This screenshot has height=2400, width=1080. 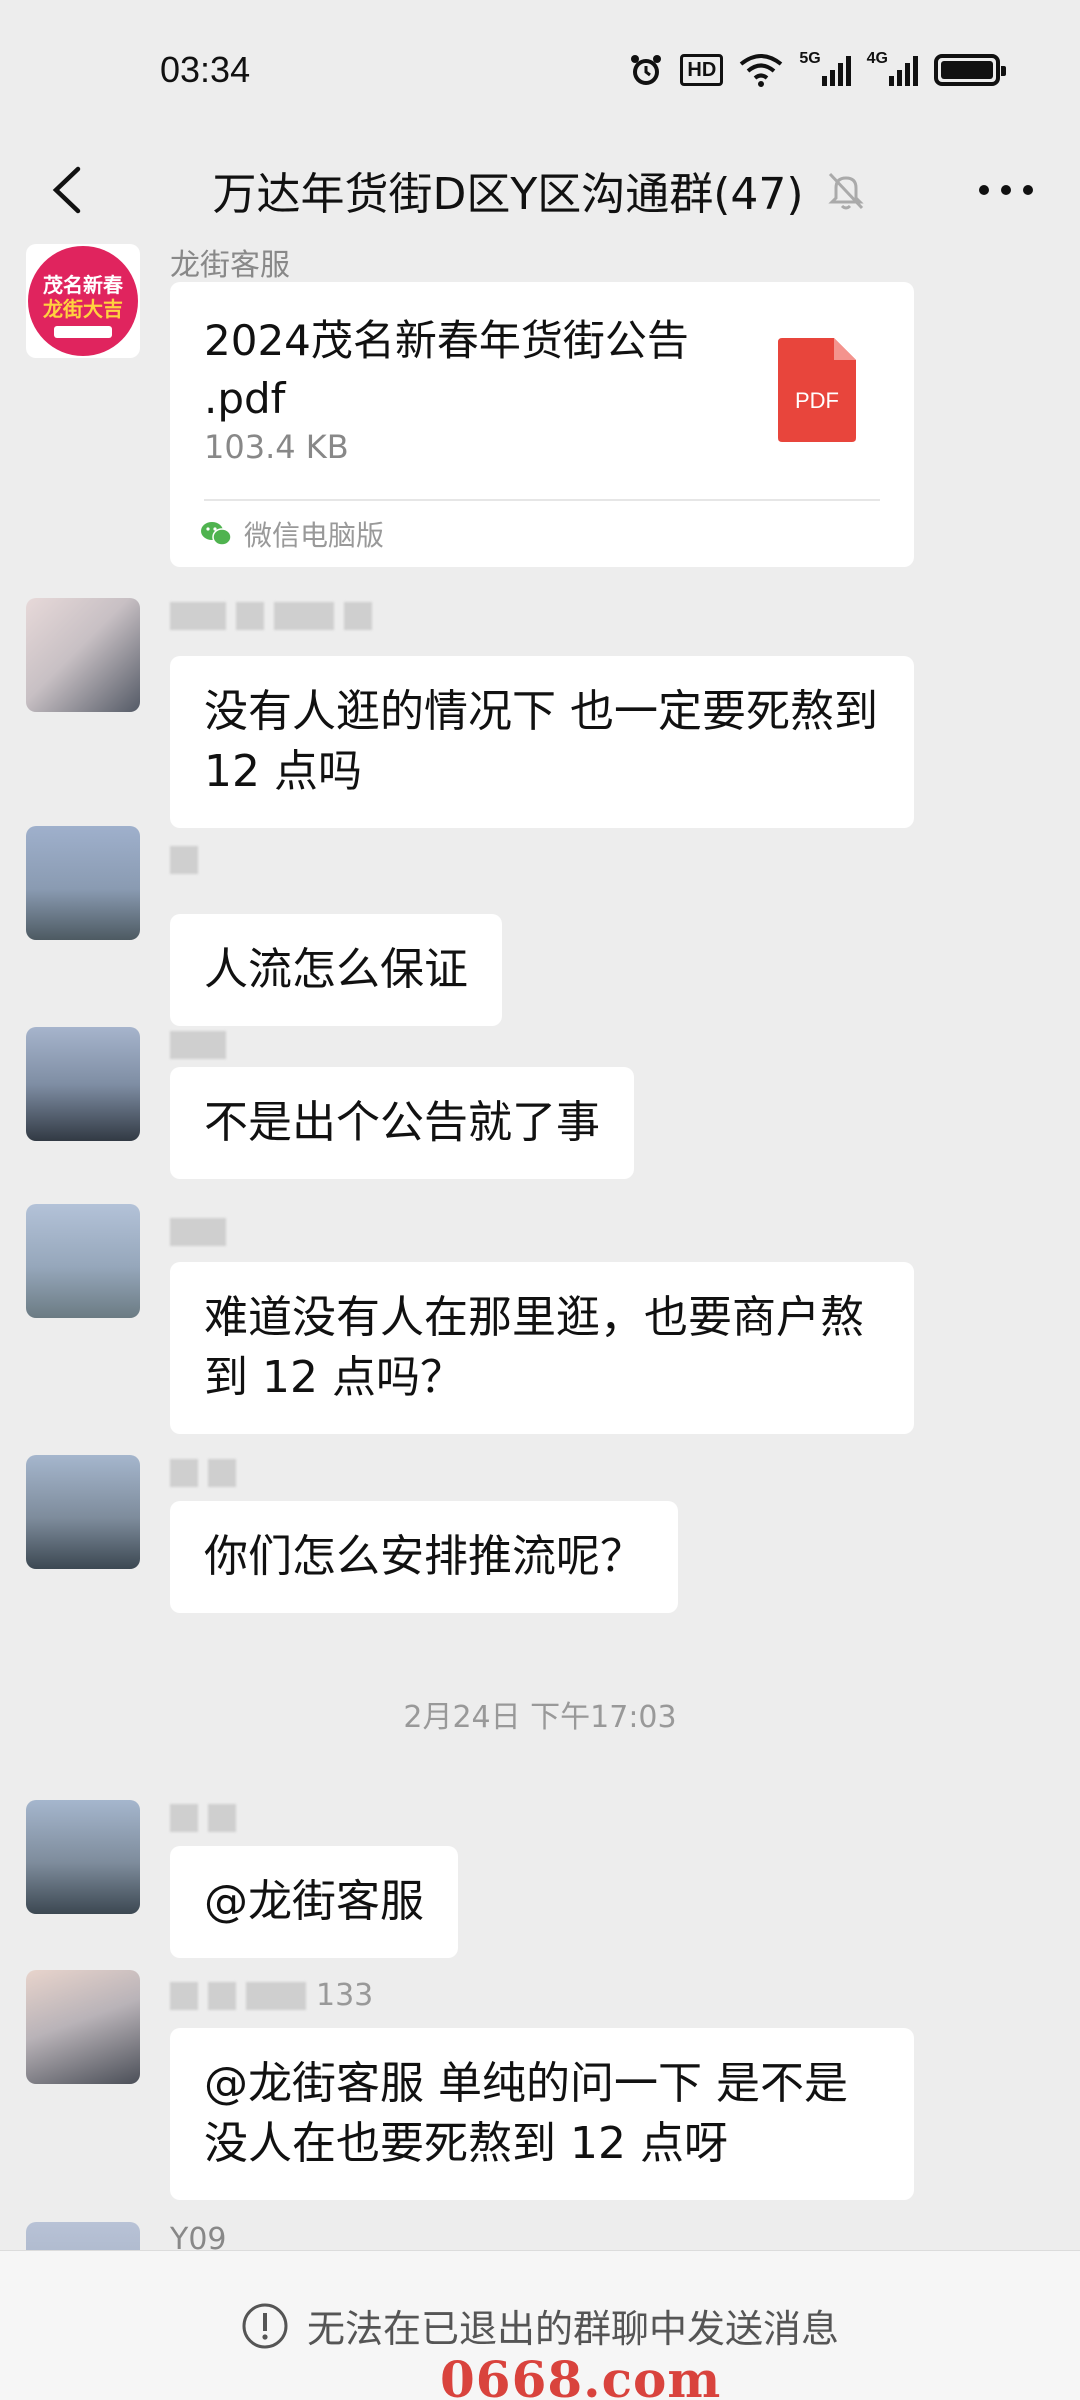 I want to click on wifi-icon, so click(x=761, y=70).